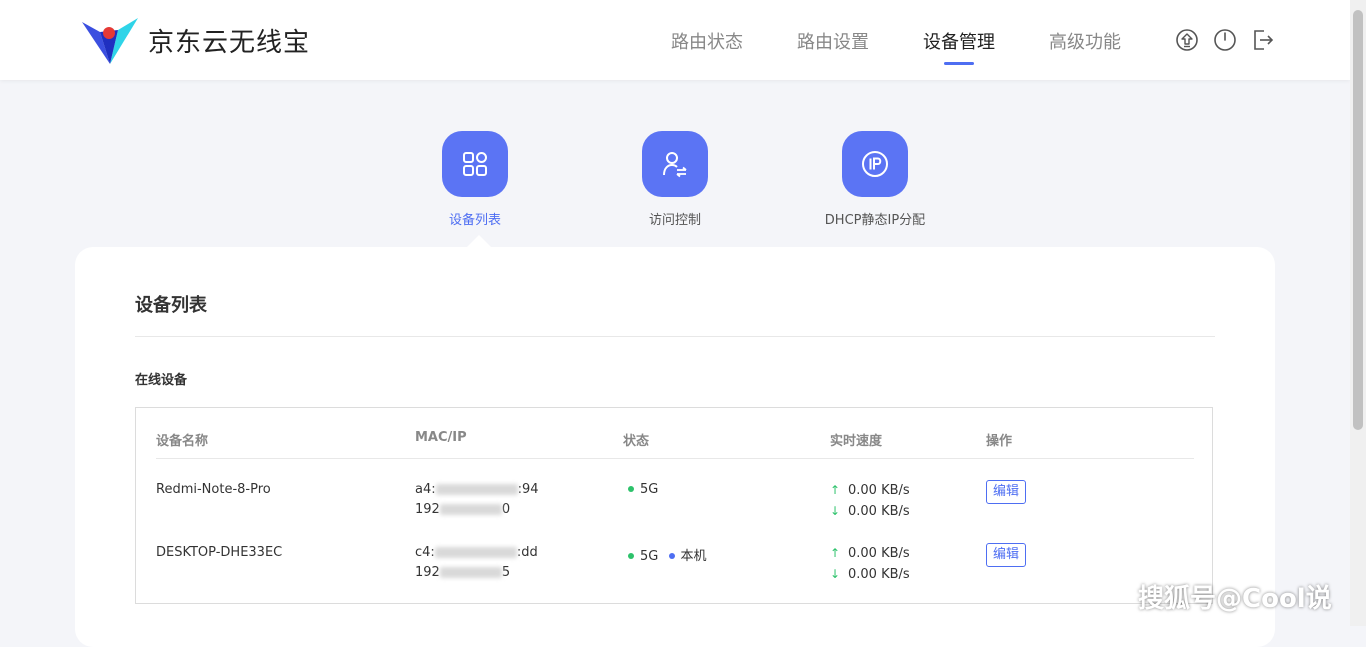  Describe the element at coordinates (1358, 220) in the screenshot. I see `scrollbar-thumb` at that location.